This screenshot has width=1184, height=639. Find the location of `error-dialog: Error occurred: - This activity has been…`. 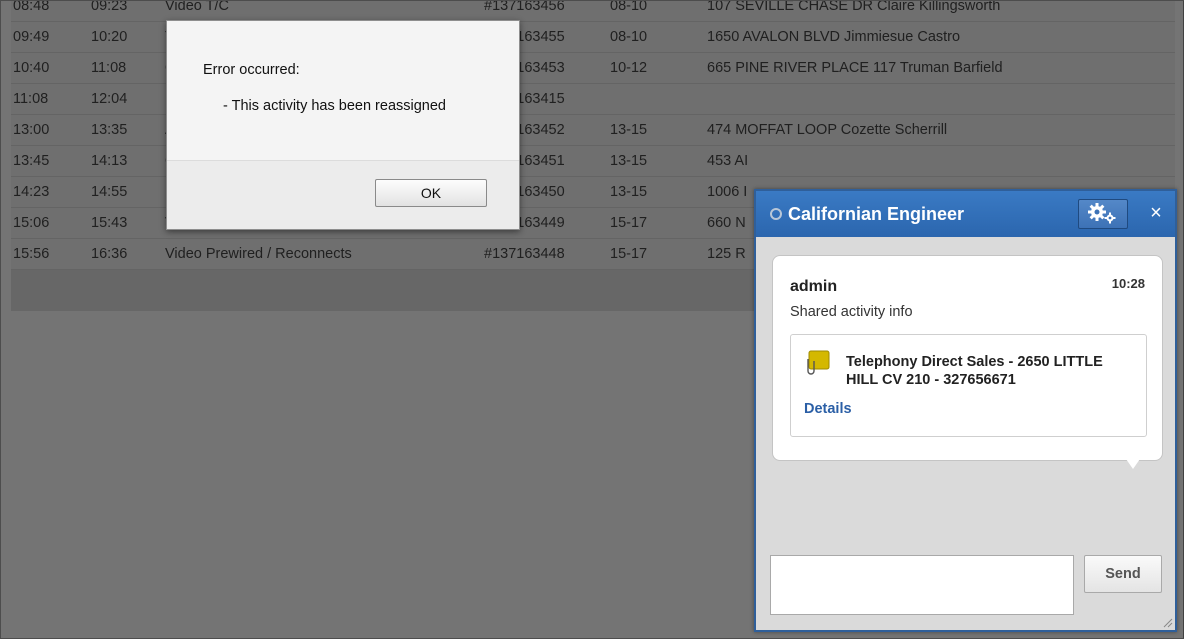

error-dialog: Error occurred: - This activity has been… is located at coordinates (343, 125).